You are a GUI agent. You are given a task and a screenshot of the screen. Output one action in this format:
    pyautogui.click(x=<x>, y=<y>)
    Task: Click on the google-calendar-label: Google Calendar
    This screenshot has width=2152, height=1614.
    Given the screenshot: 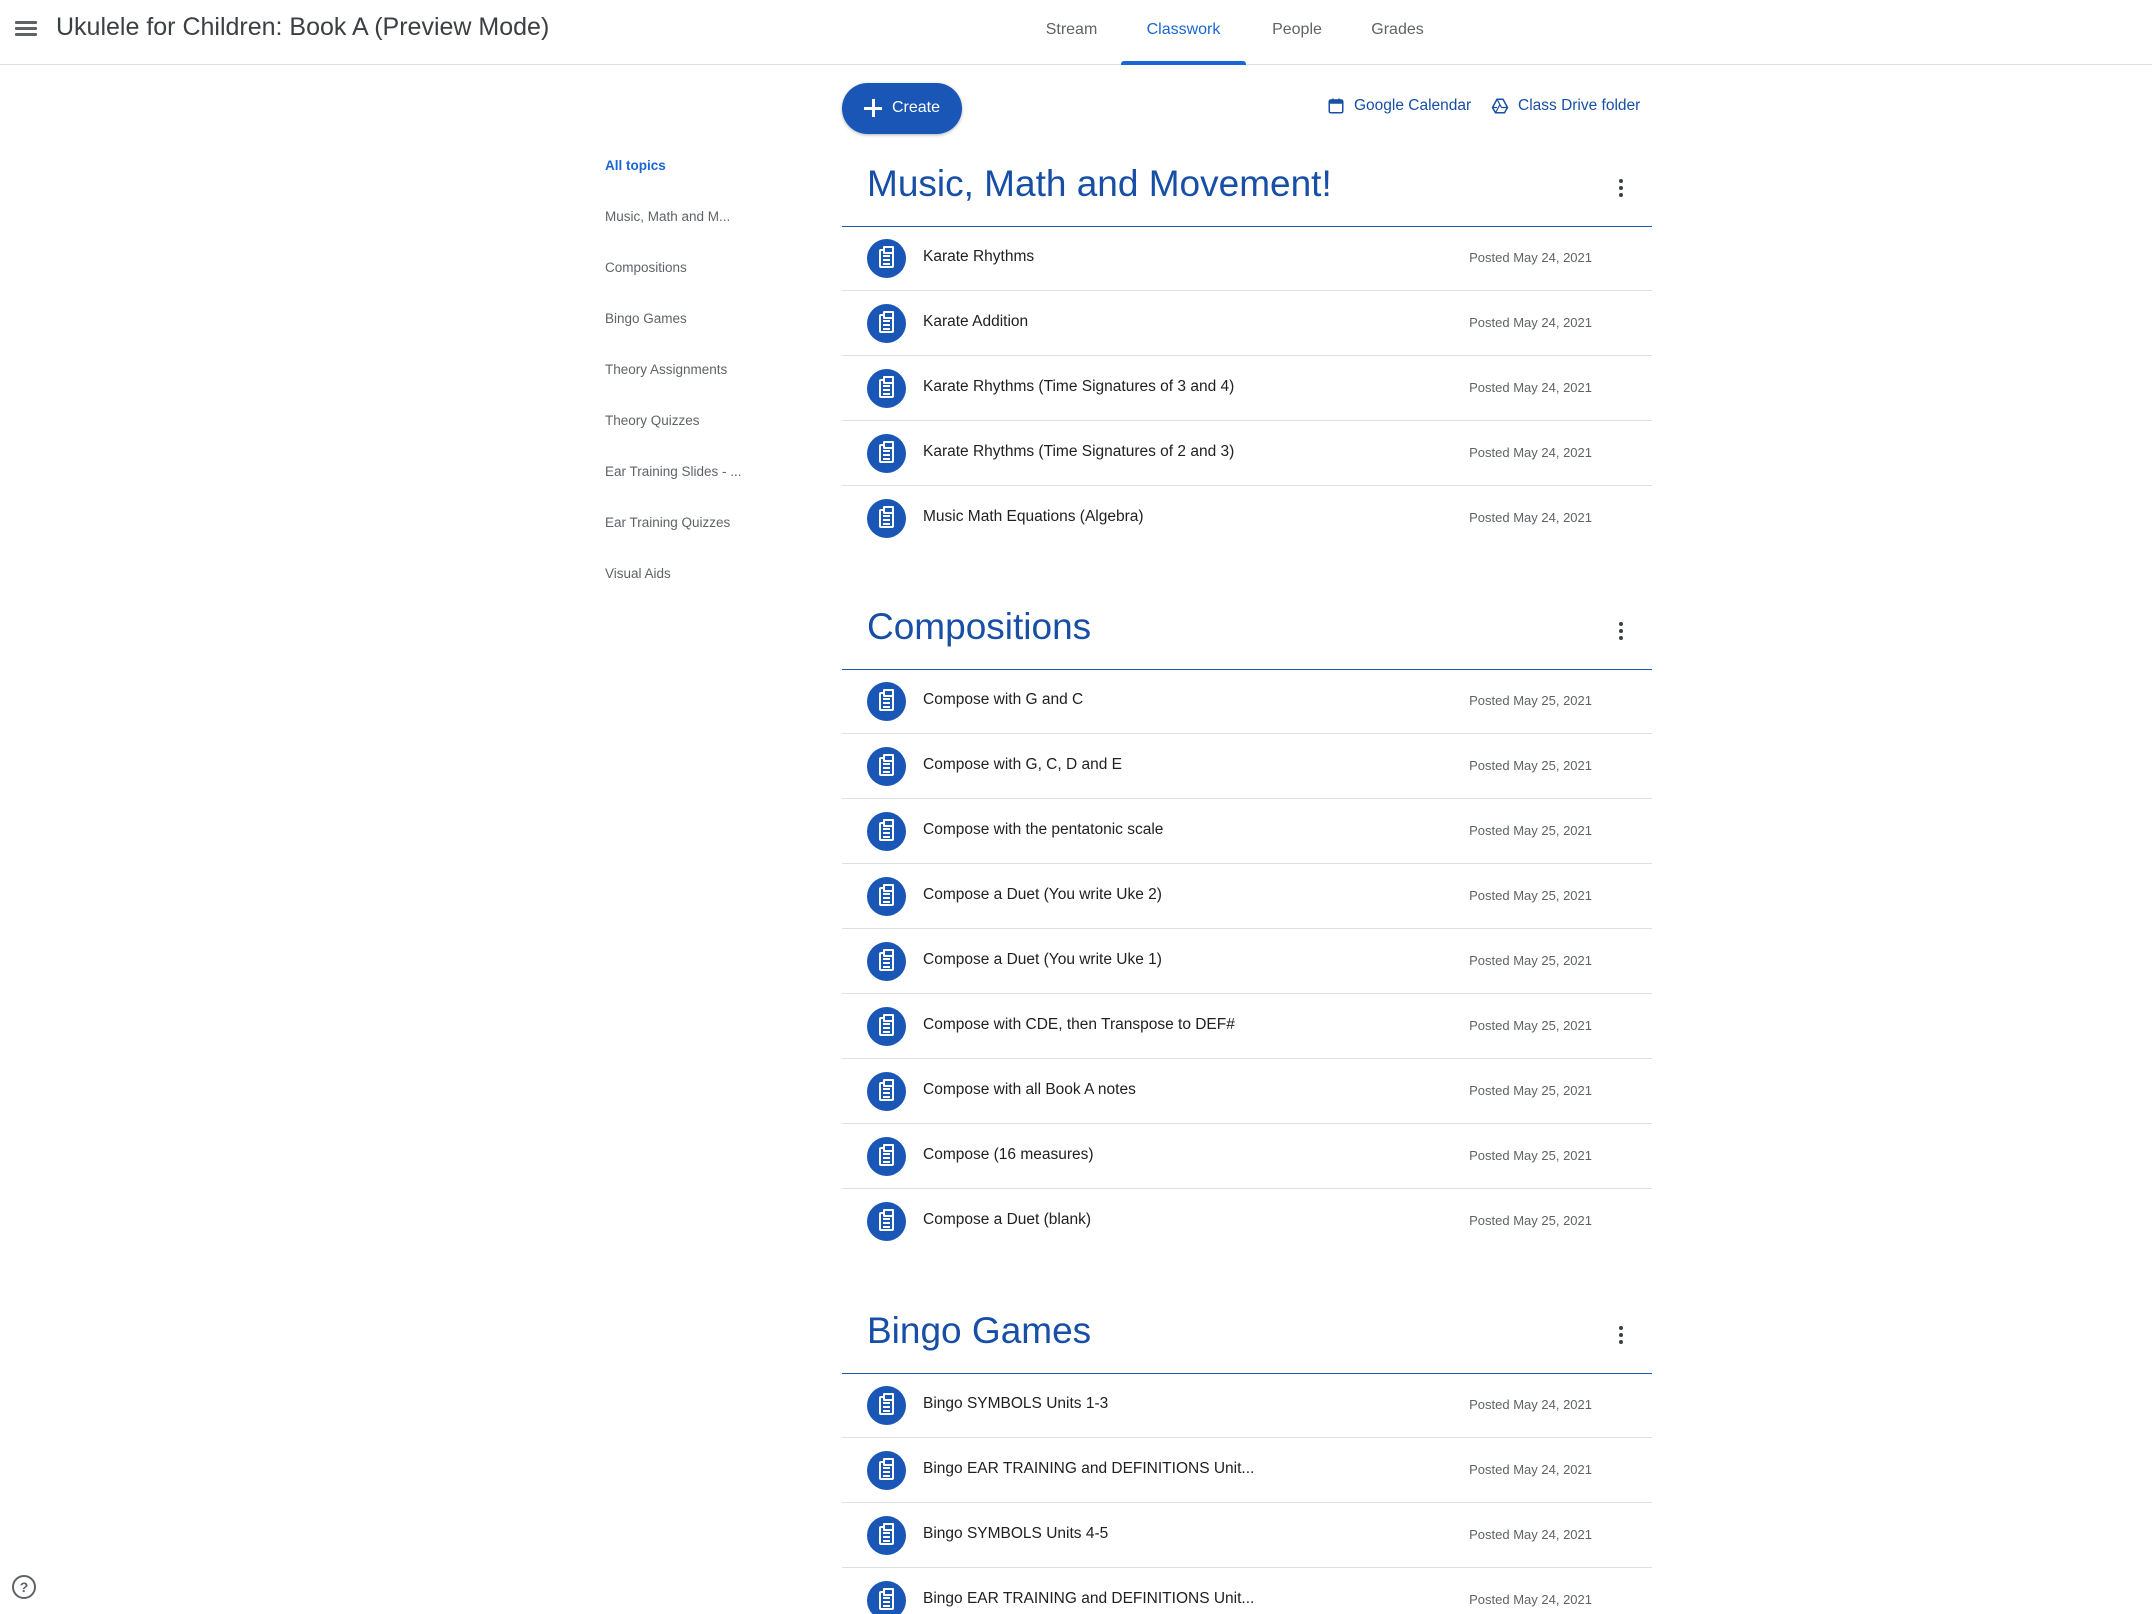 What is the action you would take?
    pyautogui.click(x=1413, y=105)
    